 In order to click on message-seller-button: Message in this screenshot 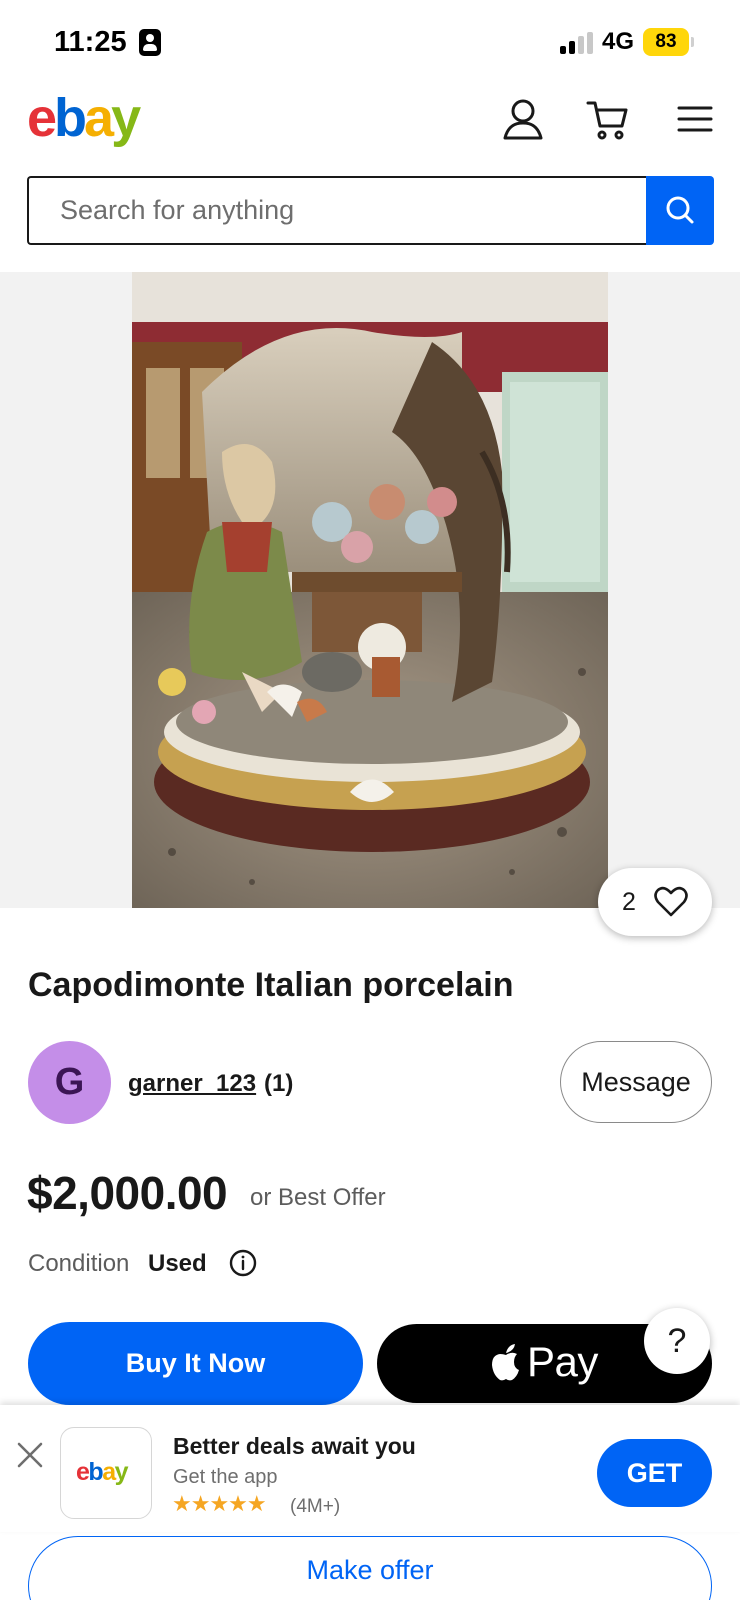, I will do `click(636, 1082)`.